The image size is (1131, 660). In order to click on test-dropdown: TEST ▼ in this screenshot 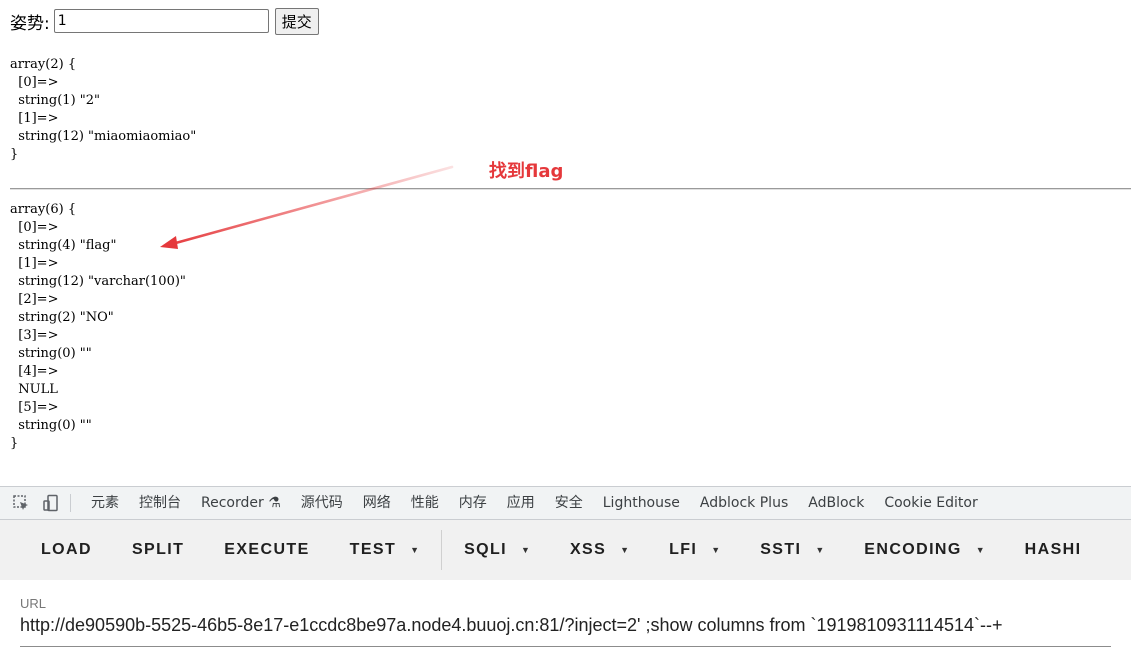, I will do `click(384, 550)`.